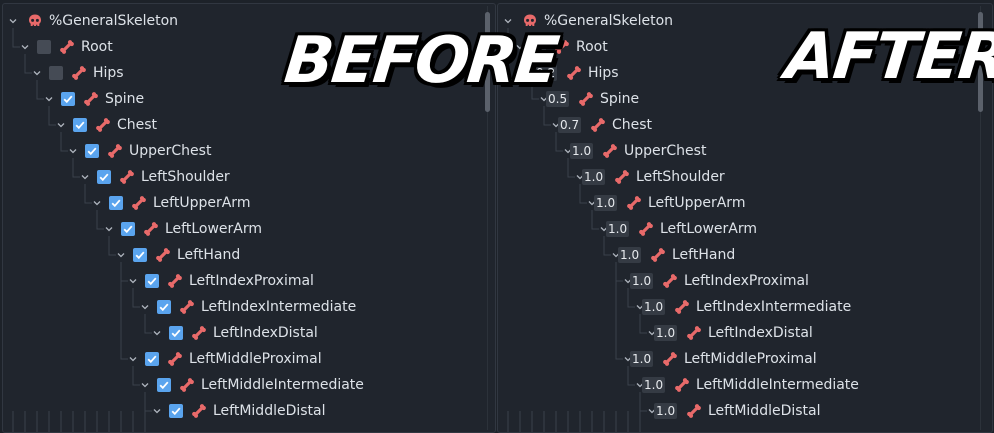  Describe the element at coordinates (739, 307) in the screenshot. I see `tree-row: 1.0 LeftIndexIntermediate` at that location.